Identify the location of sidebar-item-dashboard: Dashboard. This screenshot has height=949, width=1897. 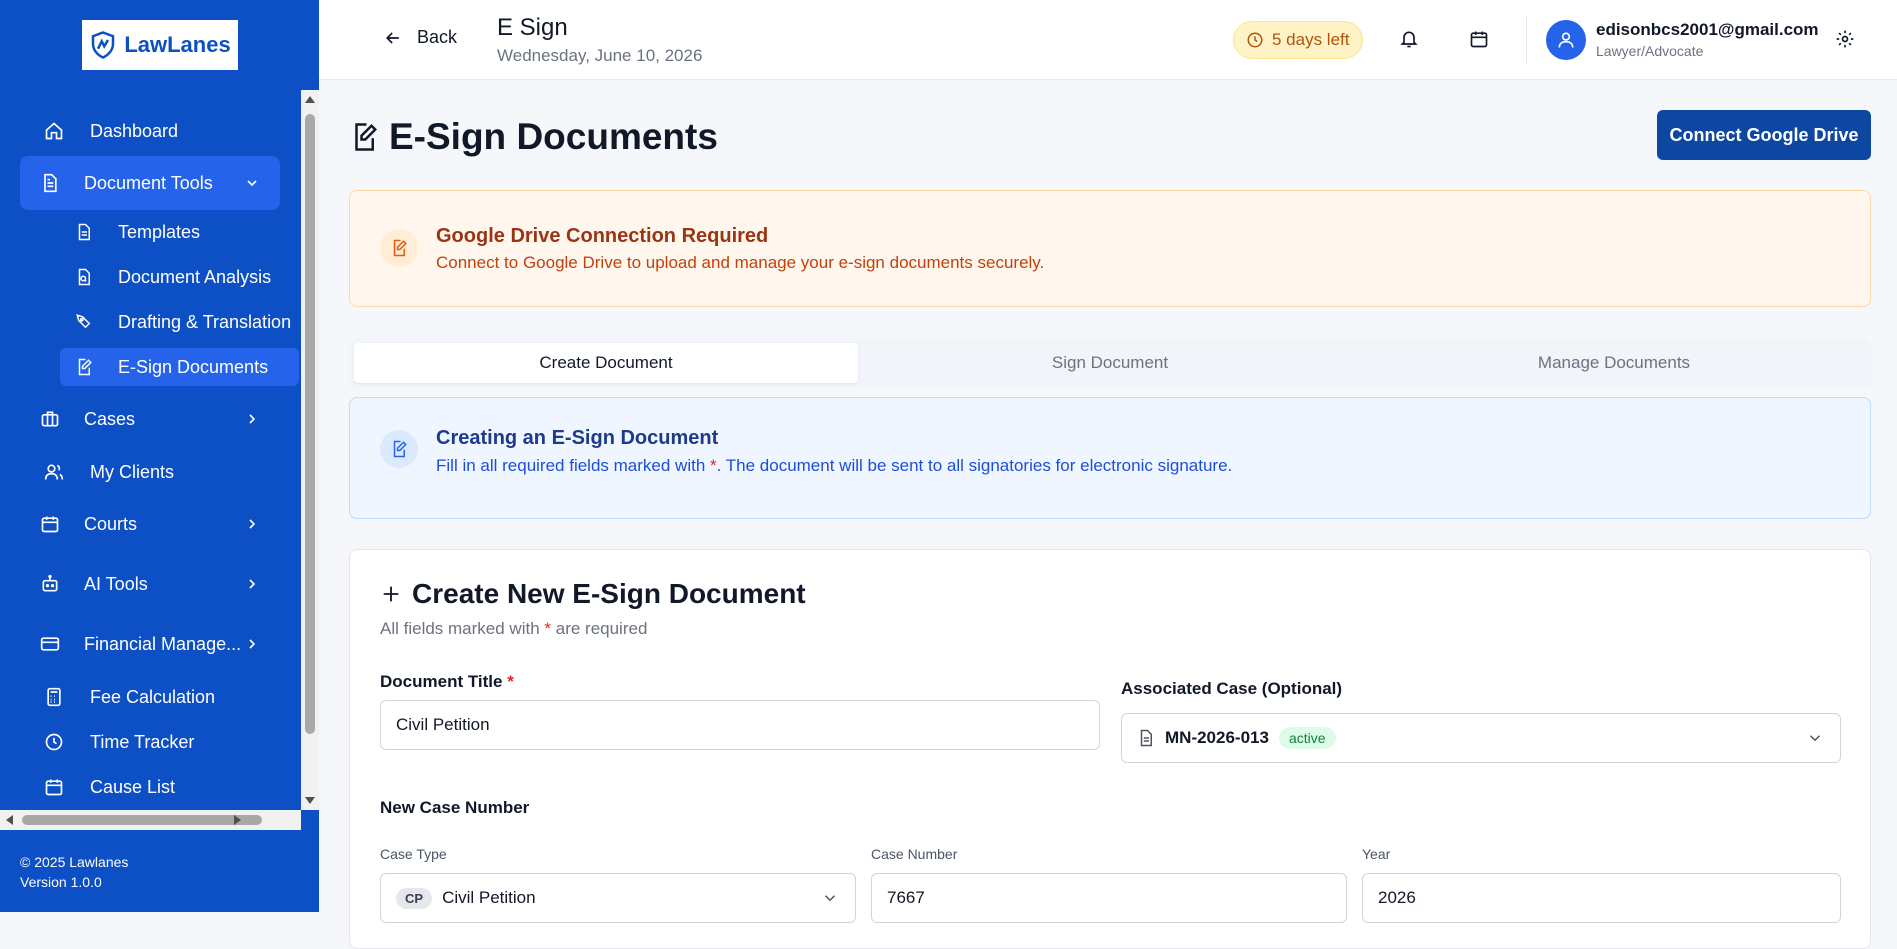
(150, 131).